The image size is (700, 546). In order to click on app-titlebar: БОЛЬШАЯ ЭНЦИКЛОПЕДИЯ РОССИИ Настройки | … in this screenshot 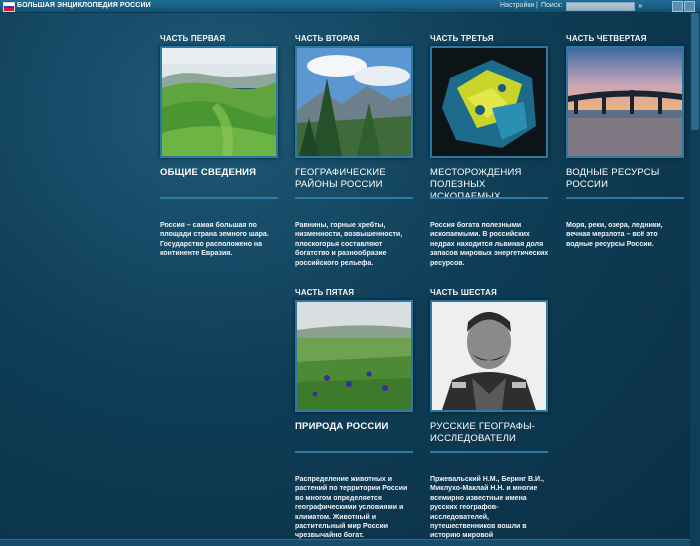, I will do `click(350, 6)`.